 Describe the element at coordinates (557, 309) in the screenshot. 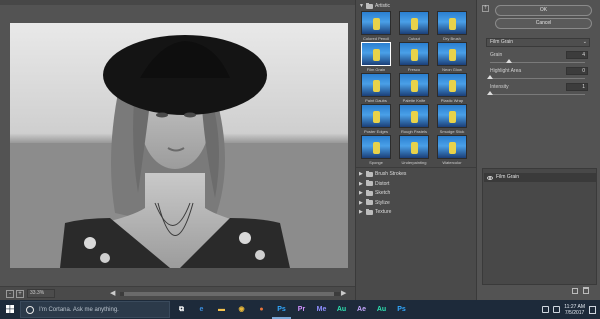

I see `volume-icon` at that location.